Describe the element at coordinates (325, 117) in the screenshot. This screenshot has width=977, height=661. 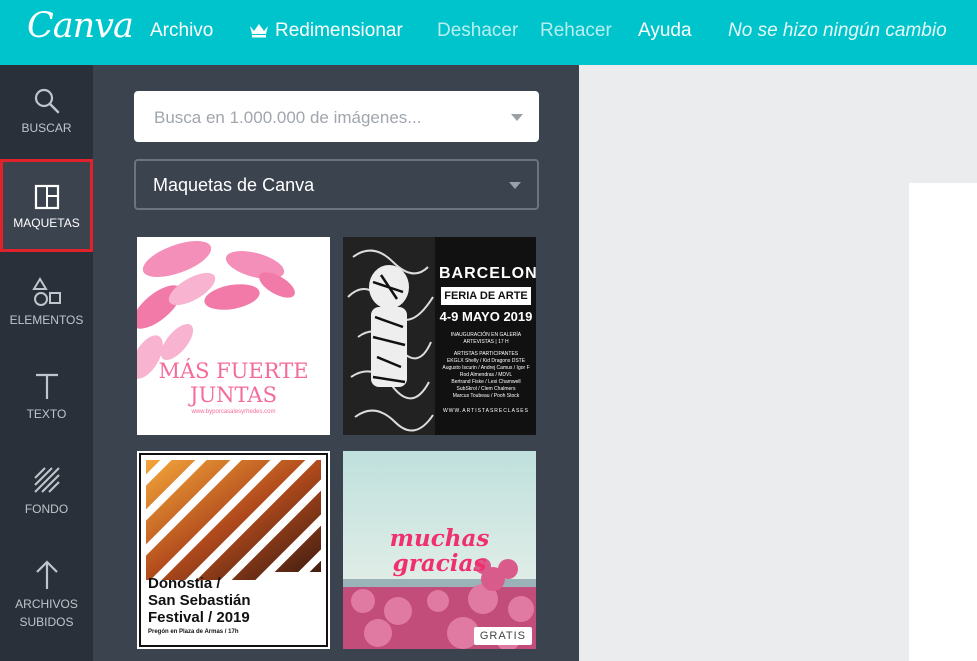
I see `image-search-input` at that location.